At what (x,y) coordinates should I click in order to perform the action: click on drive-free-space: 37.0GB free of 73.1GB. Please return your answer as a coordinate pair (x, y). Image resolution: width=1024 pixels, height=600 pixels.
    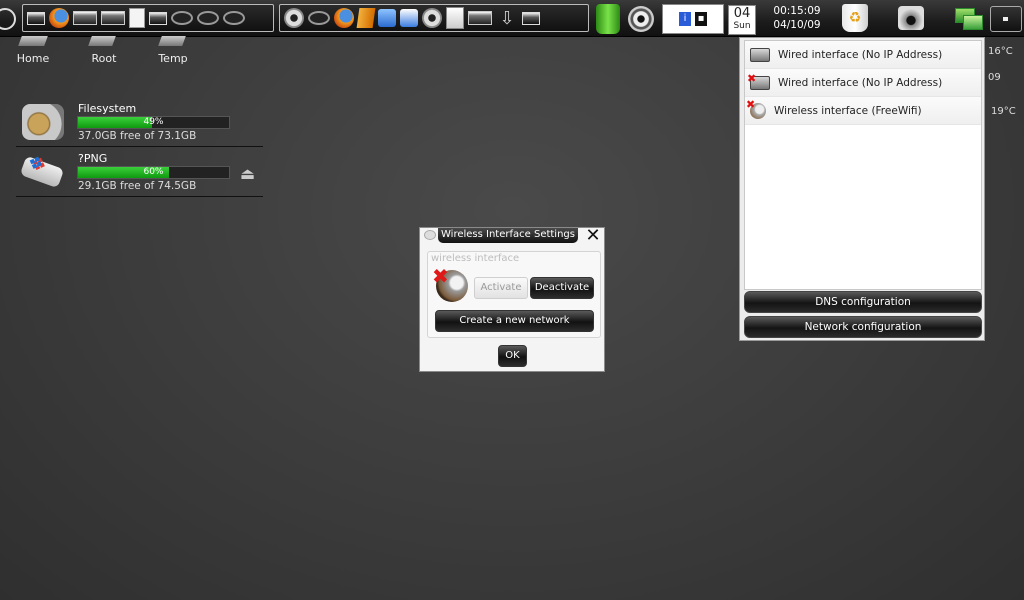
    Looking at the image, I should click on (137, 136).